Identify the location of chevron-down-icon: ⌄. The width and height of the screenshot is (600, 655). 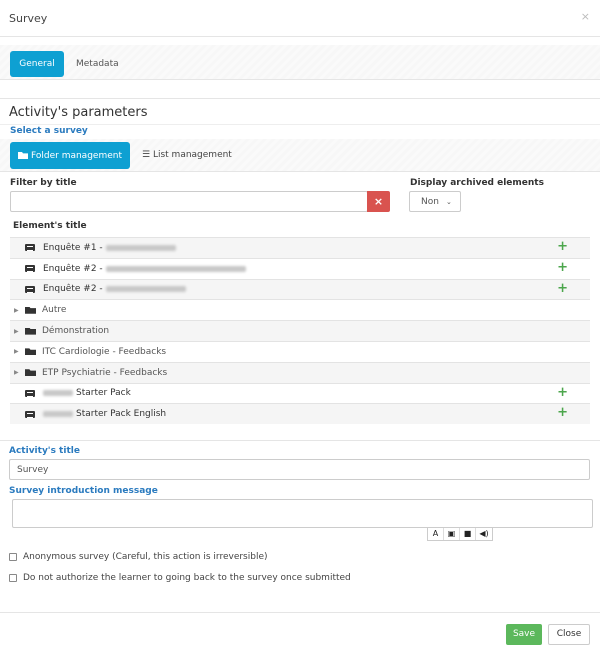
(448, 201).